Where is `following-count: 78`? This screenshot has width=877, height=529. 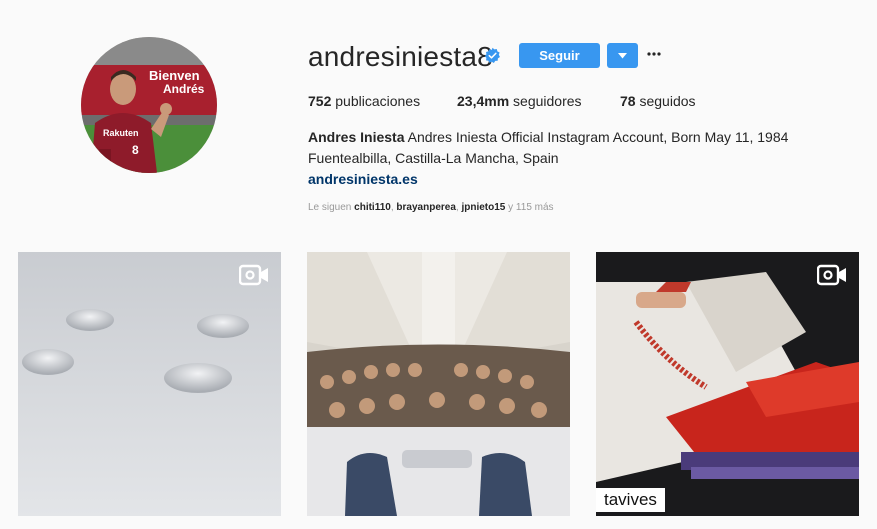 following-count: 78 is located at coordinates (628, 101).